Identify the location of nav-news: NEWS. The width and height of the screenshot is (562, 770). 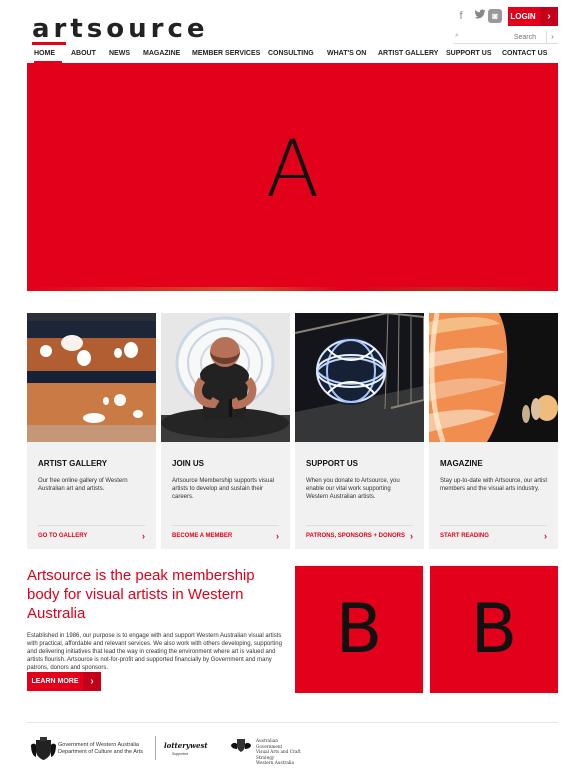
(119, 53).